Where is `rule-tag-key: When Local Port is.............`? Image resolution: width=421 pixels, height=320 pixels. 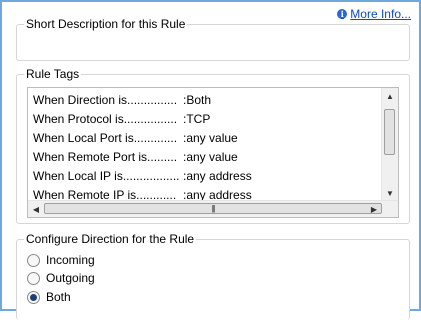
rule-tag-key: When Local Port is............. is located at coordinates (105, 138).